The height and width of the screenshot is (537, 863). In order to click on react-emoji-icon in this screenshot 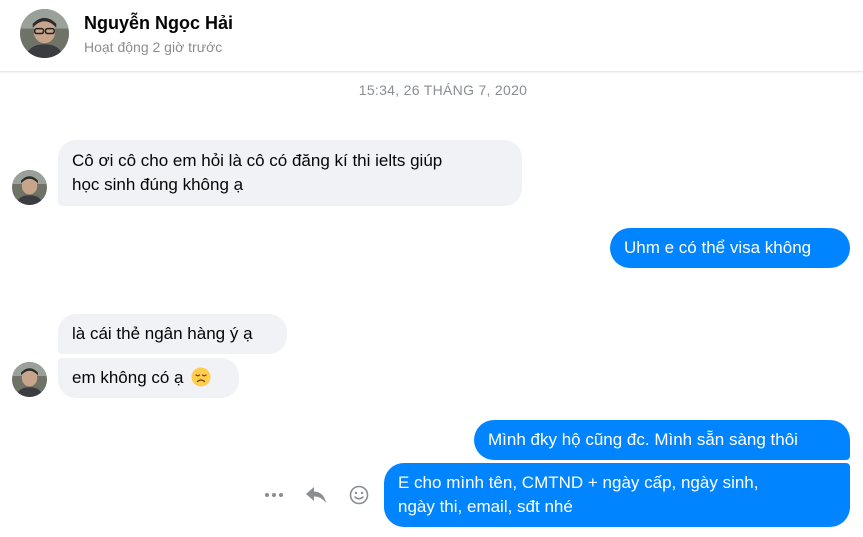, I will do `click(359, 495)`.